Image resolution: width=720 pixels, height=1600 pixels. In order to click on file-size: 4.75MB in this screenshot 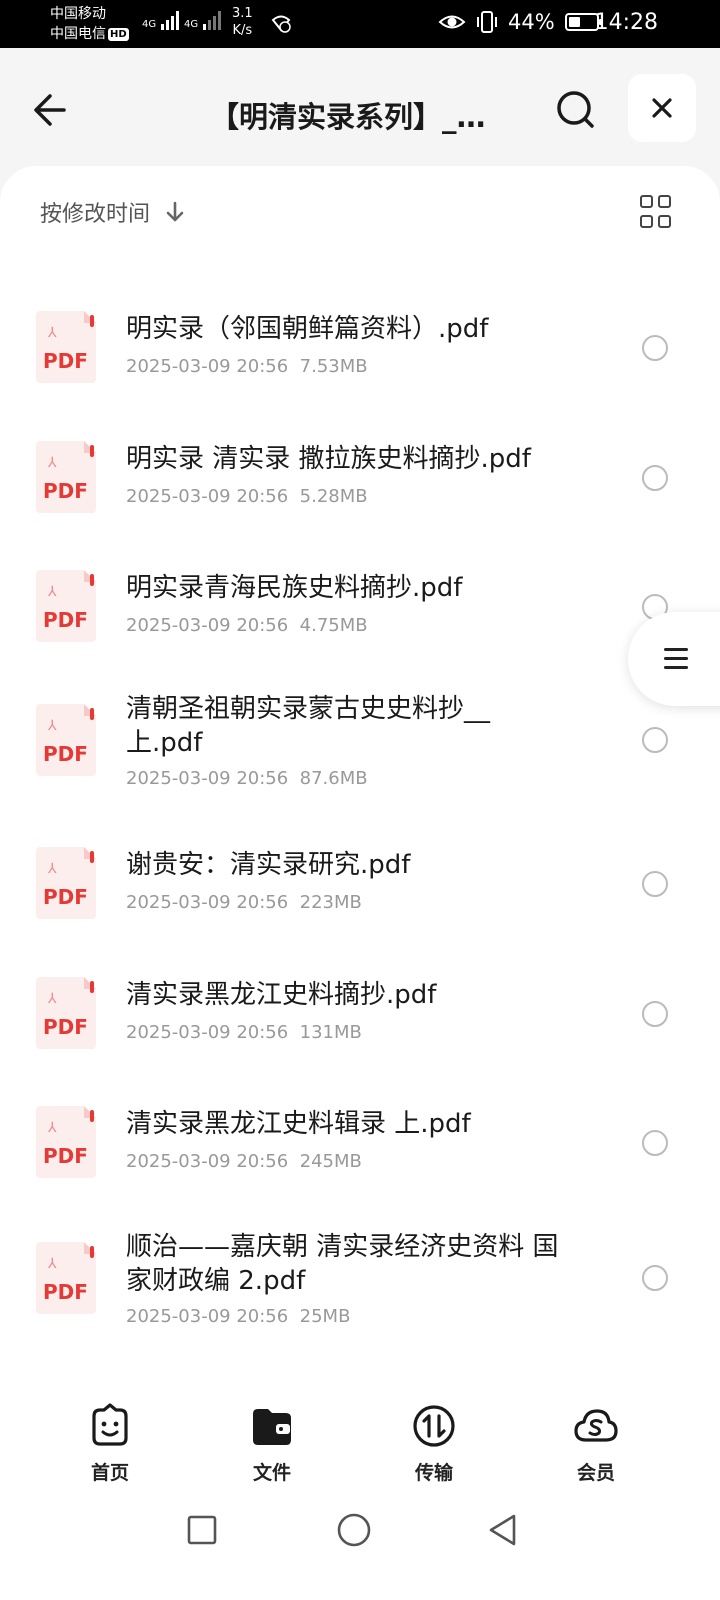, I will do `click(333, 625)`.